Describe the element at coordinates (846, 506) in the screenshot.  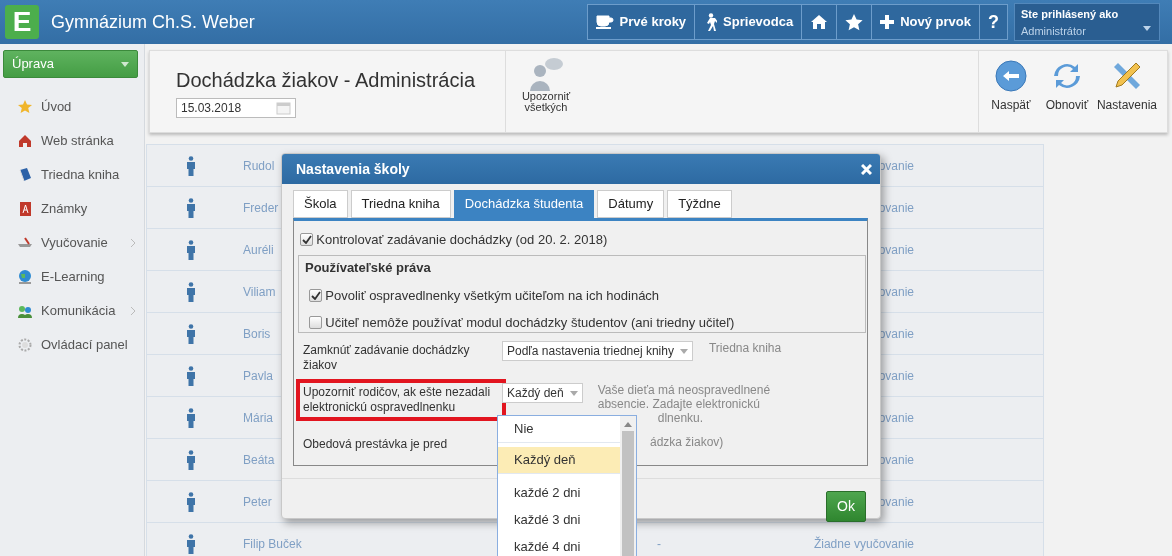
I see `ok-button: Ok` at that location.